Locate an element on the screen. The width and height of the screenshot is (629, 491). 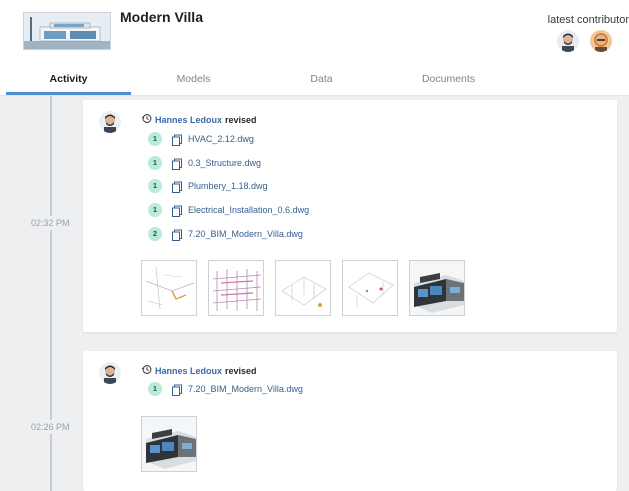
file-row: 1 Electrical_Installation_0.6.dwg is located at coordinates (228, 210).